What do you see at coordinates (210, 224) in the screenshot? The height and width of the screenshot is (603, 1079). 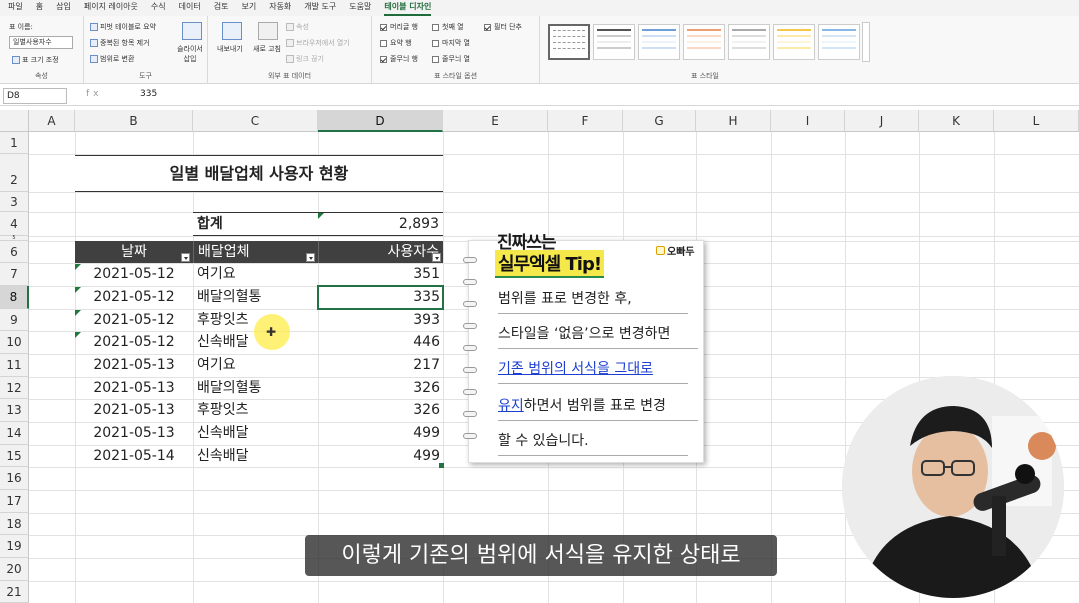 I see `total-label: 합계` at bounding box center [210, 224].